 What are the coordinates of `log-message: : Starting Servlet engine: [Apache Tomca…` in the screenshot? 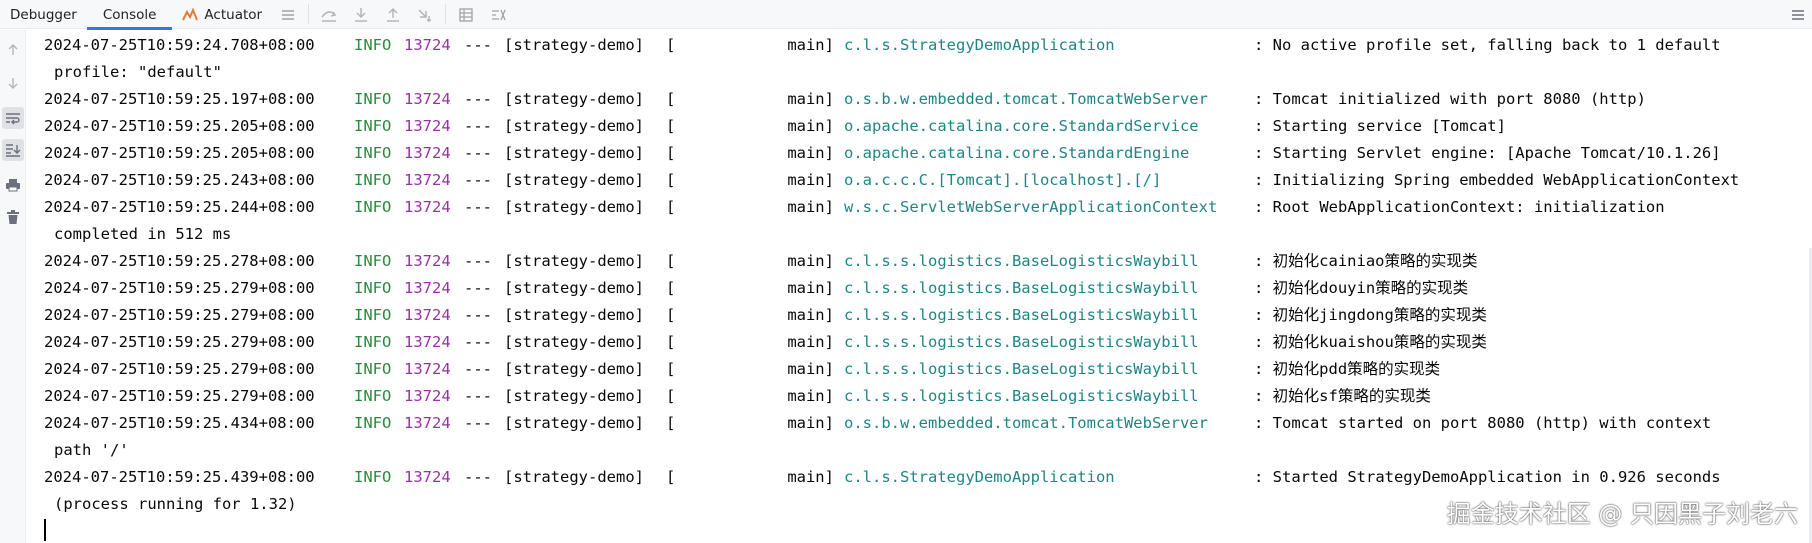 It's located at (1487, 153).